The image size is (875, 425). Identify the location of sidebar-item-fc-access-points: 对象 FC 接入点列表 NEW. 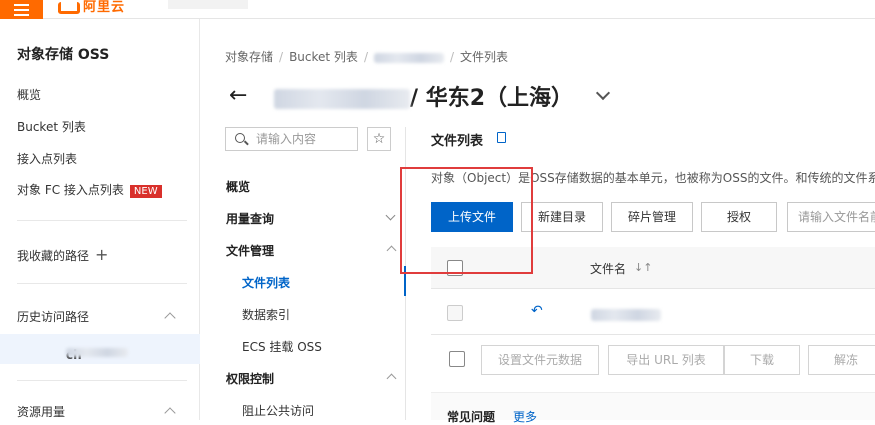
(89, 189).